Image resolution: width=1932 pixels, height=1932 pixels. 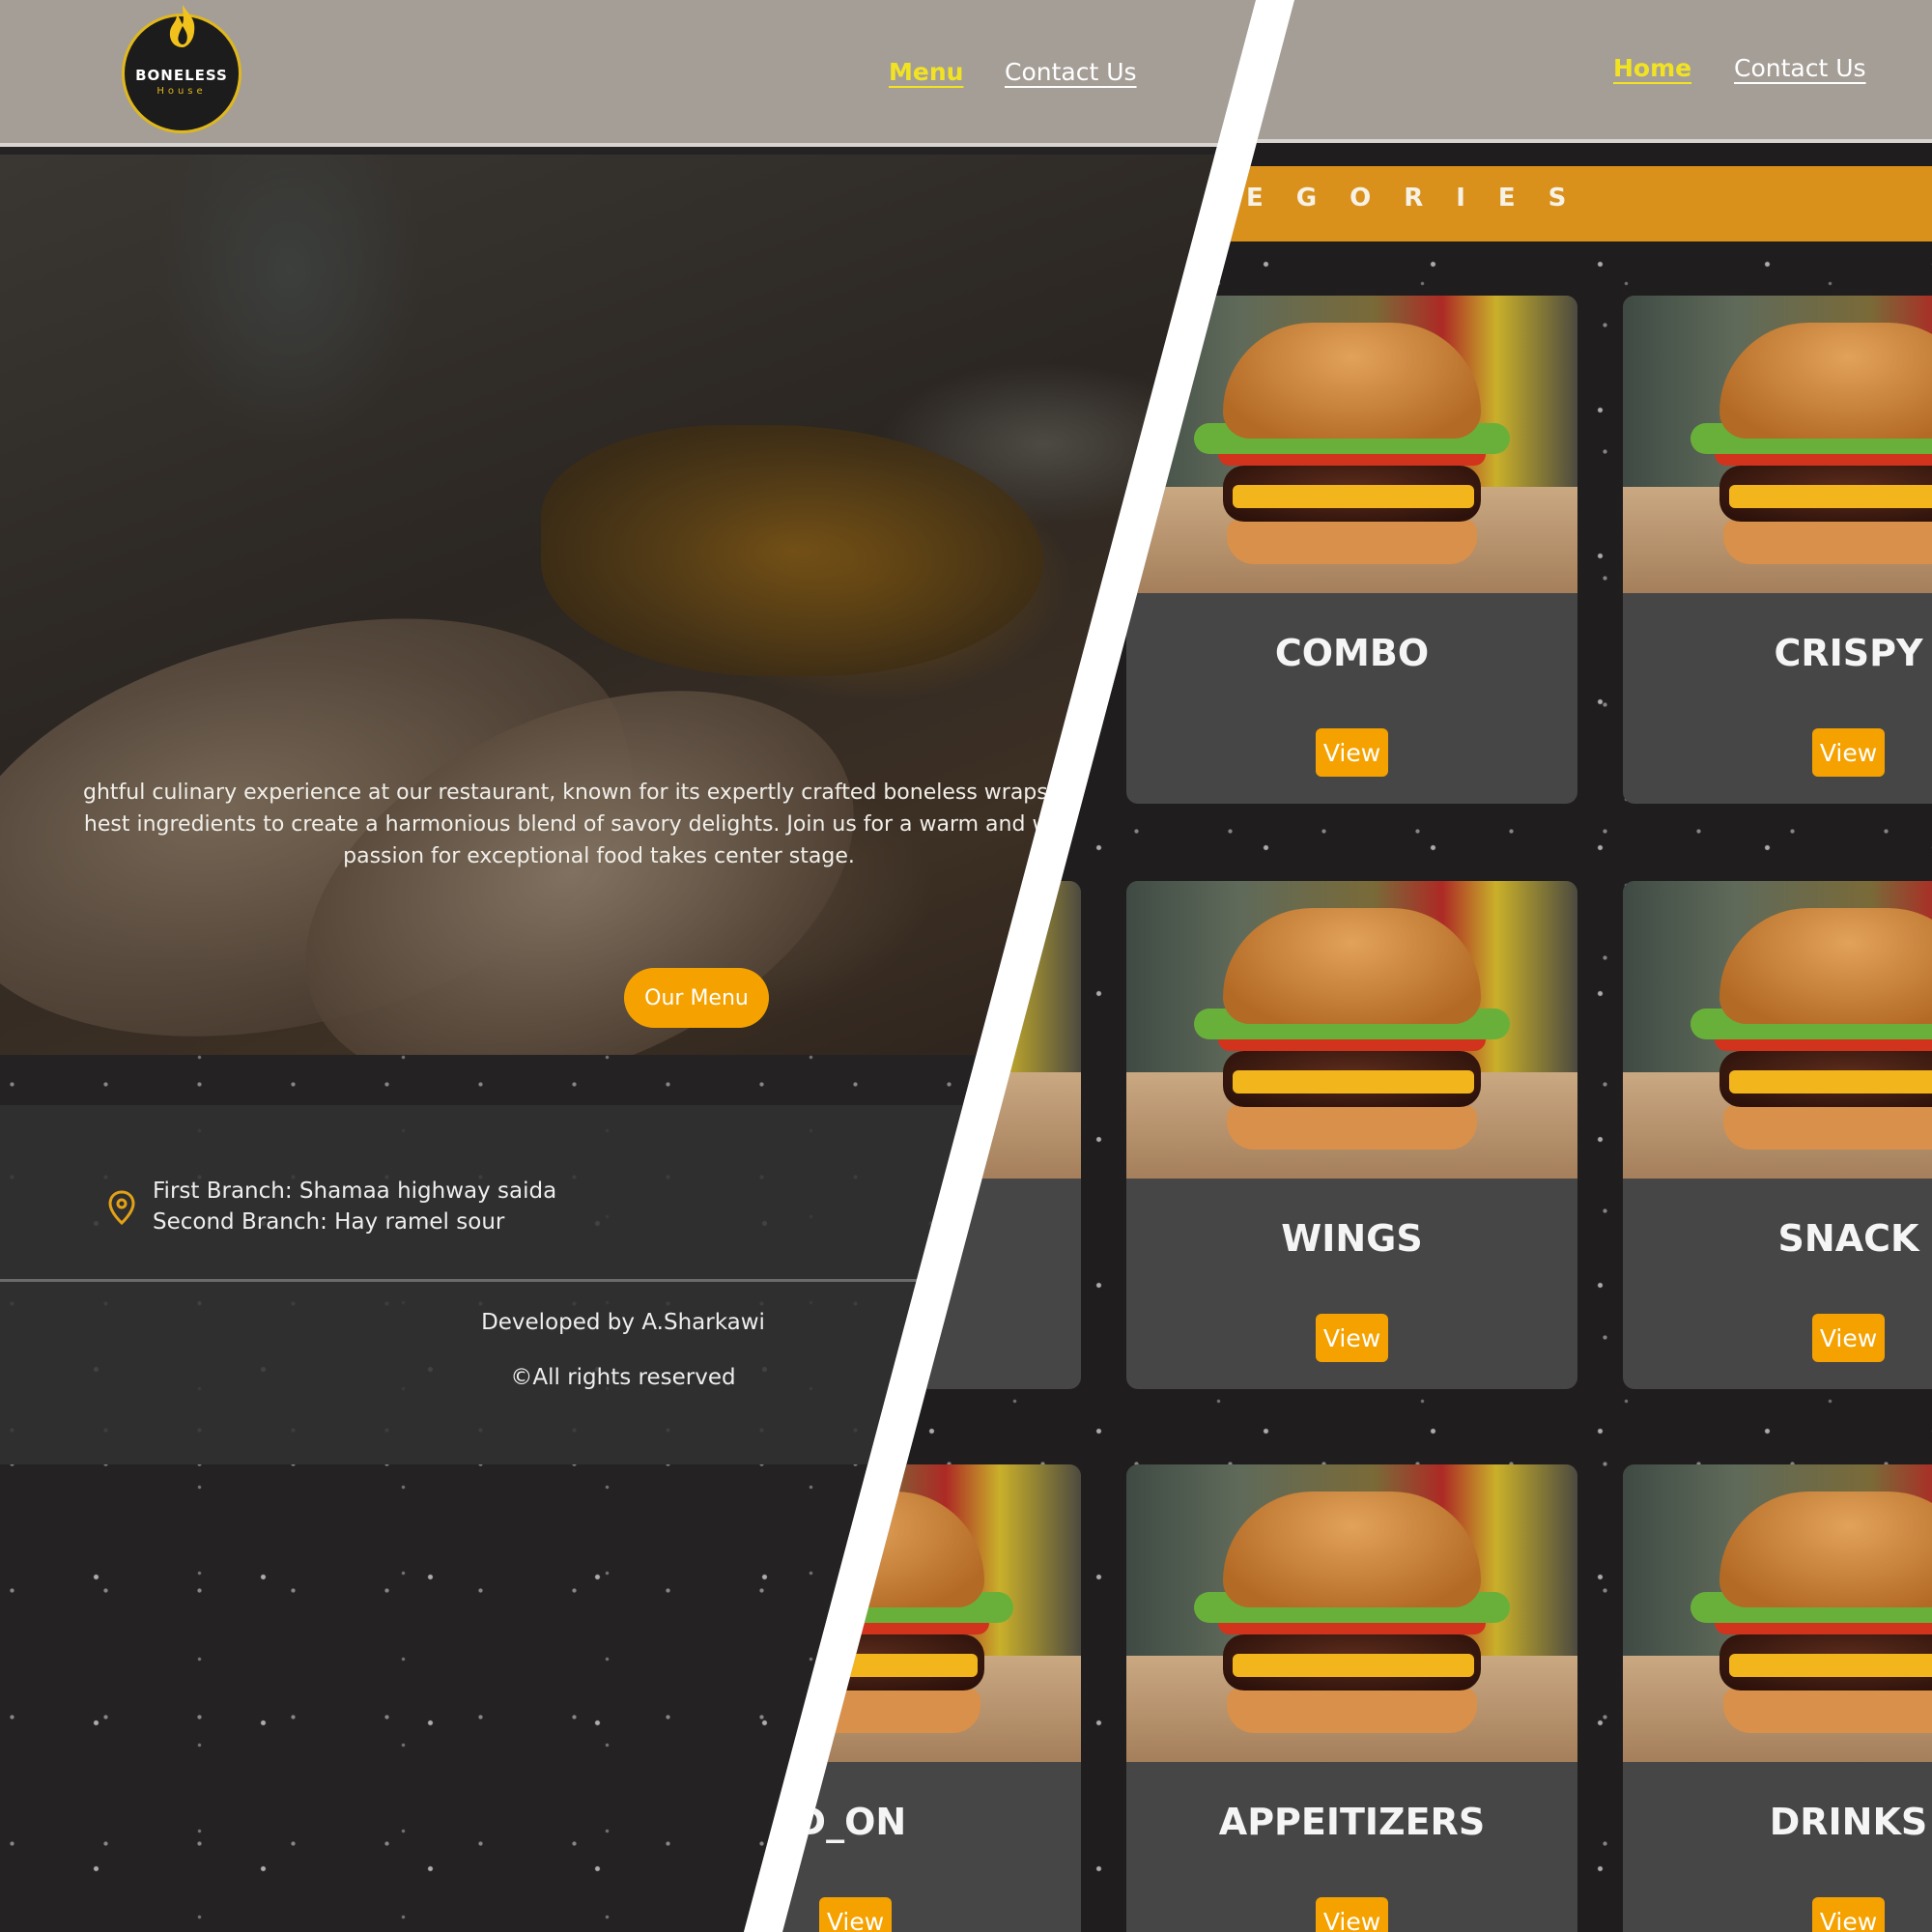 What do you see at coordinates (1423, 198) in the screenshot?
I see `categories-title: EGORIES` at bounding box center [1423, 198].